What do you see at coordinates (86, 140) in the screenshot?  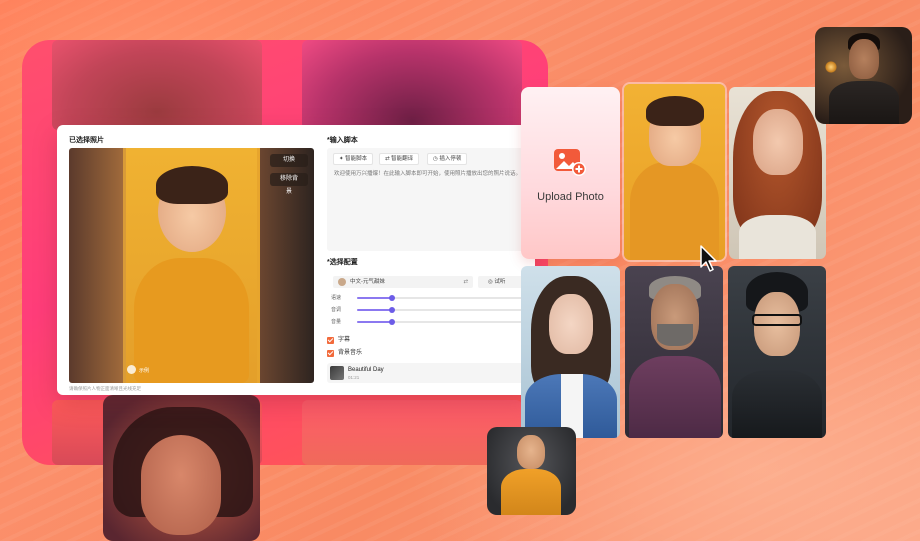 I see `photo-section-title: 已选择照片` at bounding box center [86, 140].